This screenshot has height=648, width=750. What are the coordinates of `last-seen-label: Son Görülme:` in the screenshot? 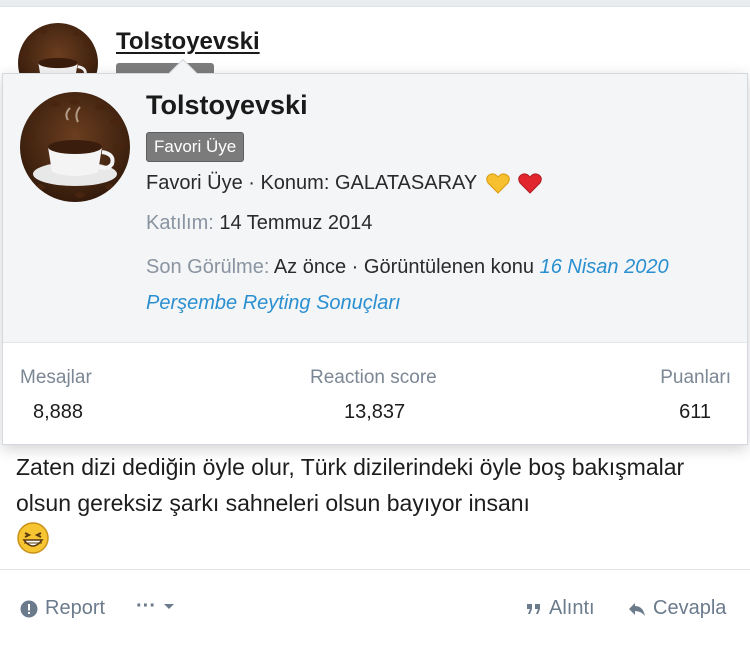 It's located at (208, 267).